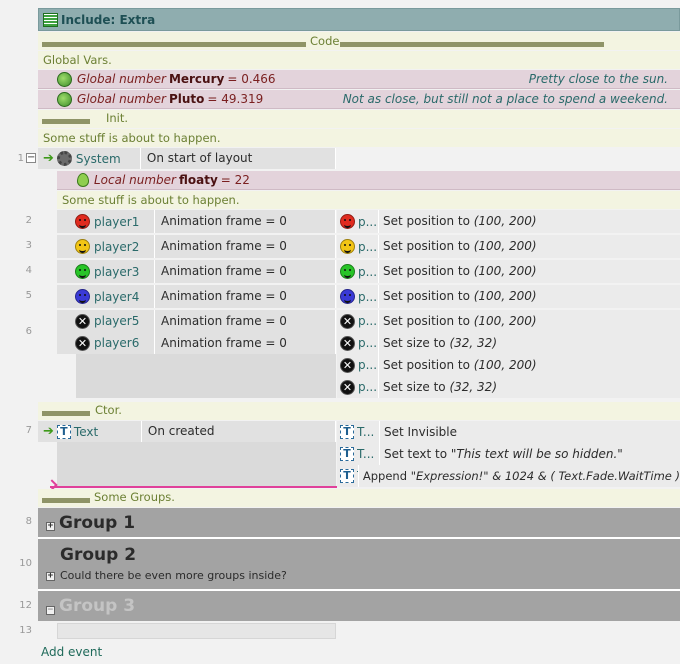 This screenshot has width=680, height=664. What do you see at coordinates (135, 180) in the screenshot?
I see `local-kind: Local number` at bounding box center [135, 180].